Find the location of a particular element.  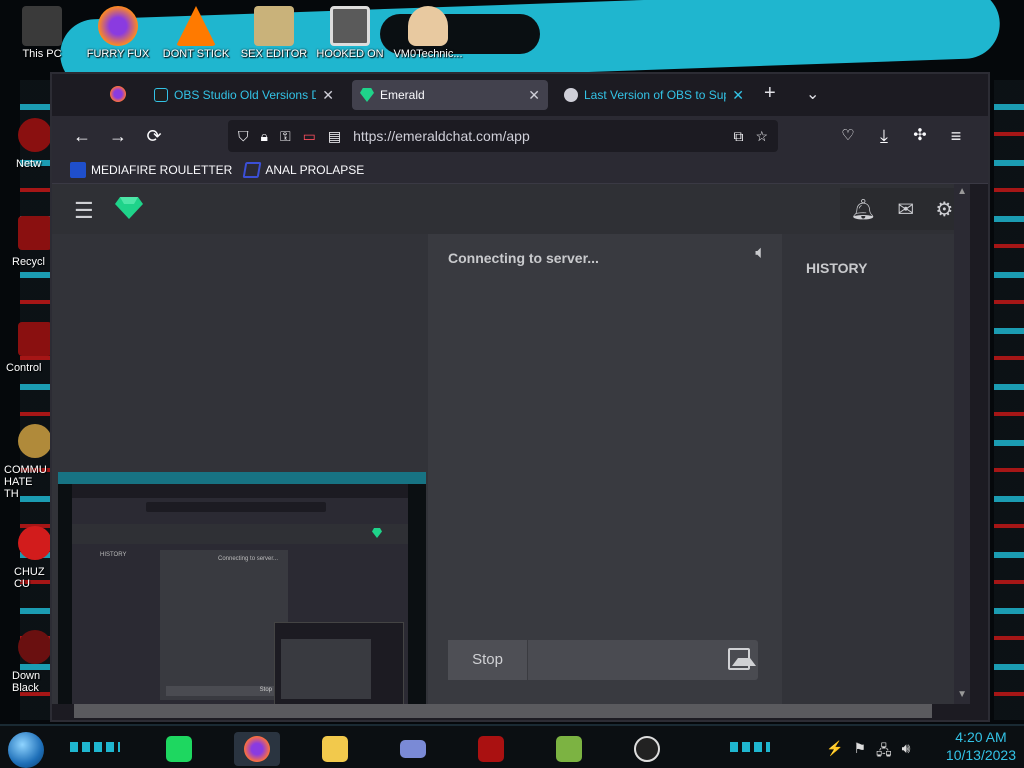

horizontal-scrollbar is located at coordinates (503, 711).